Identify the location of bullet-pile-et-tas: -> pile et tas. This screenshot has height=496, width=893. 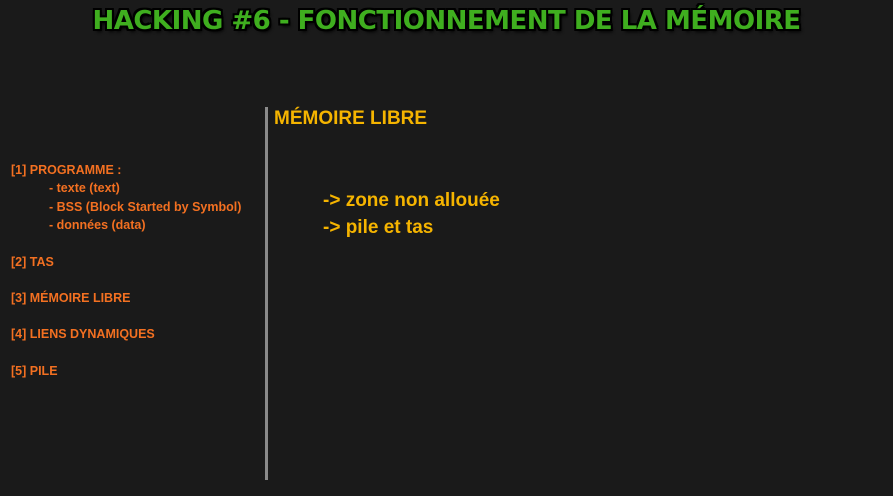
(378, 227).